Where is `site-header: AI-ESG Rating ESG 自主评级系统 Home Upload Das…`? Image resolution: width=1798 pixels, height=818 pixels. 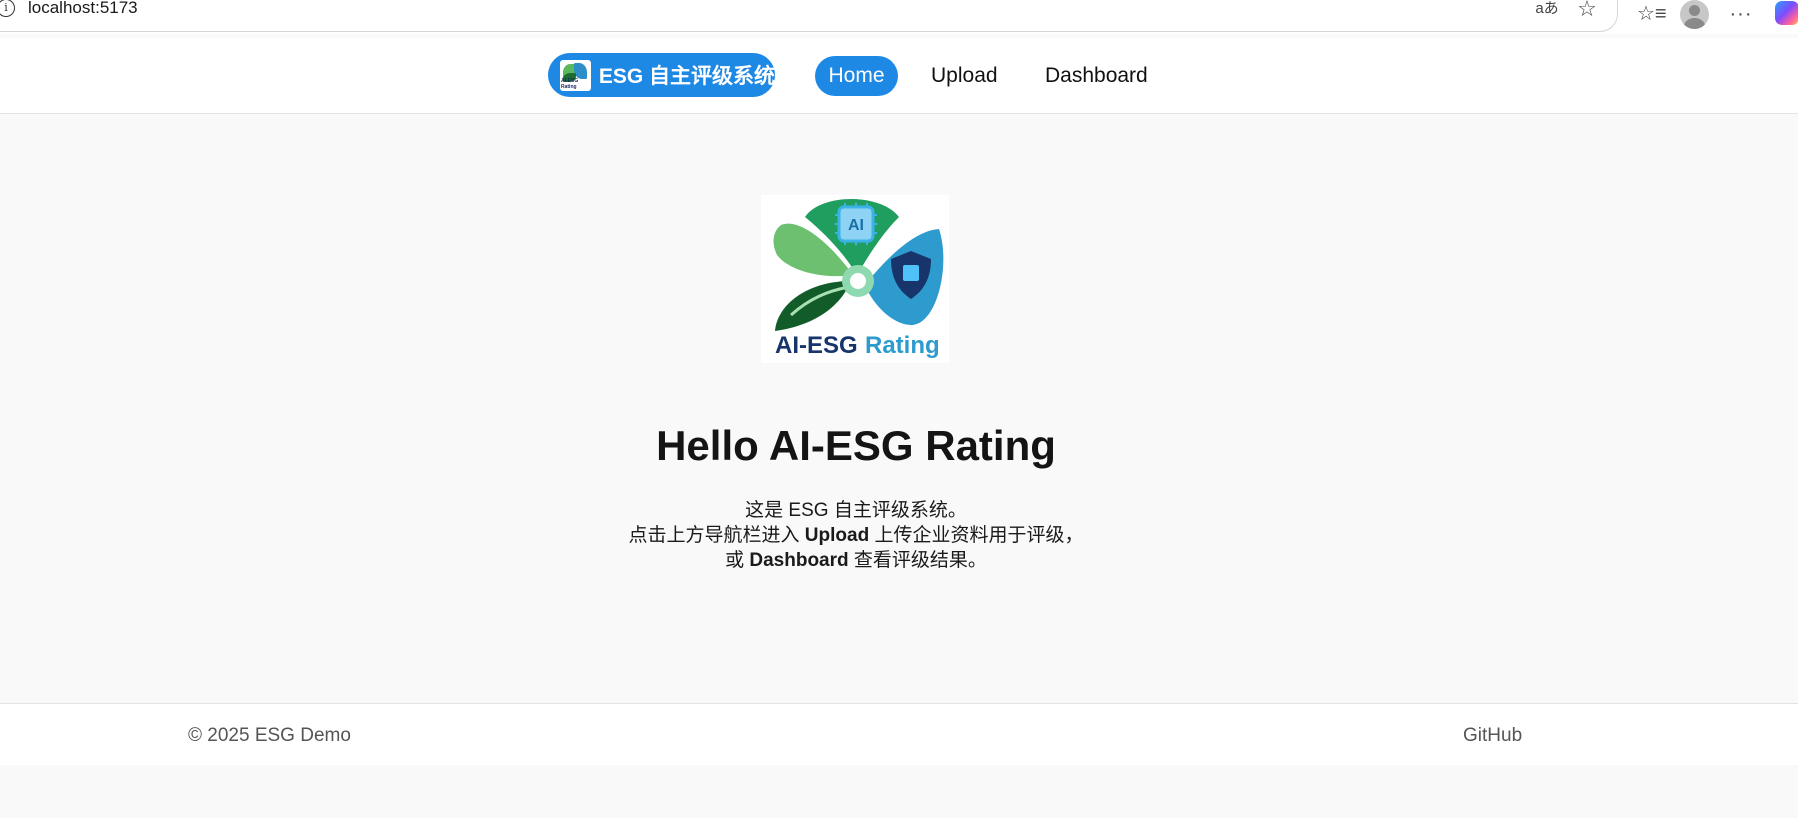
site-header: AI-ESG Rating ESG 自主评级系统 Home Upload Das… is located at coordinates (899, 76).